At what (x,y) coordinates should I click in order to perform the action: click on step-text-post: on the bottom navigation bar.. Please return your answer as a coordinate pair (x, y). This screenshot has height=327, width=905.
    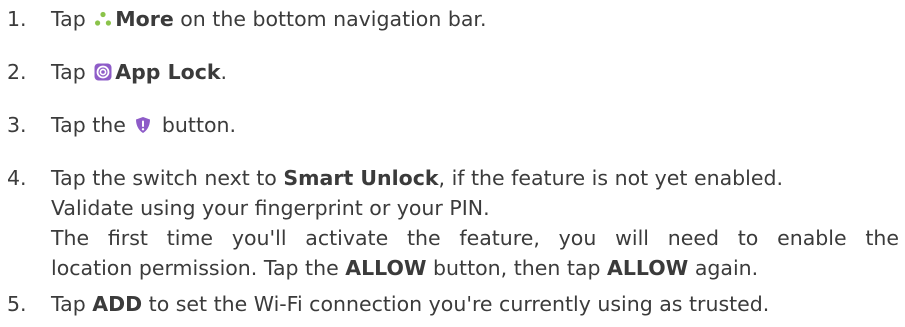
    Looking at the image, I should click on (330, 19).